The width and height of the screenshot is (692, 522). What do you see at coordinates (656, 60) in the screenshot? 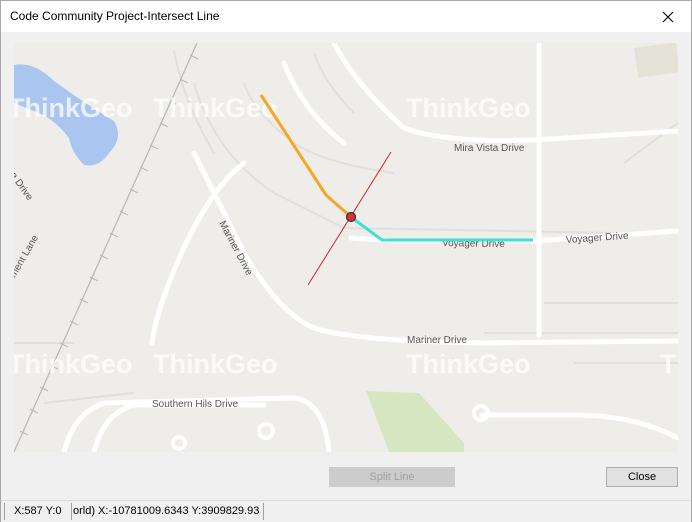
I see `building-block` at bounding box center [656, 60].